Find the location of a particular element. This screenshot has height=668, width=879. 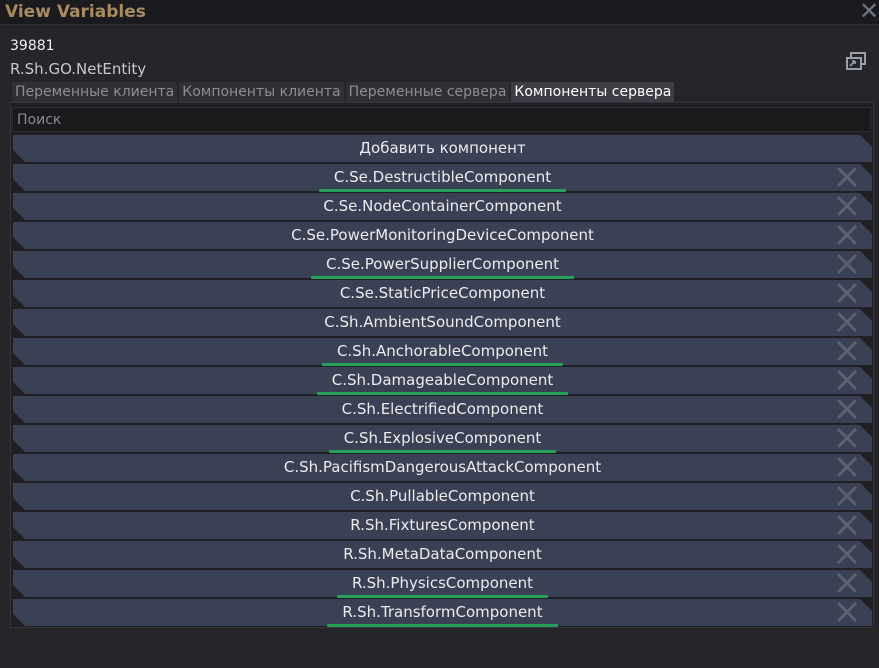

component-label: C.Se.StaticPriceComponent is located at coordinates (442, 293).